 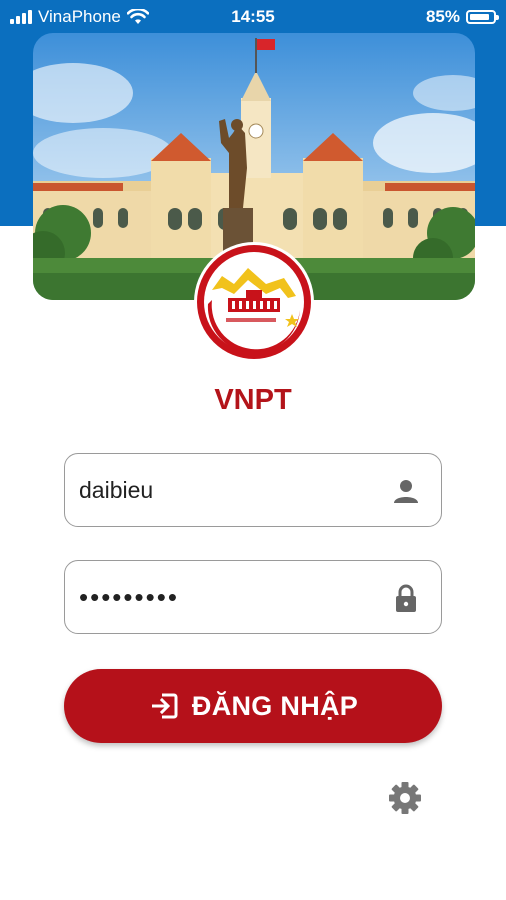 I want to click on username-field, so click(x=253, y=490).